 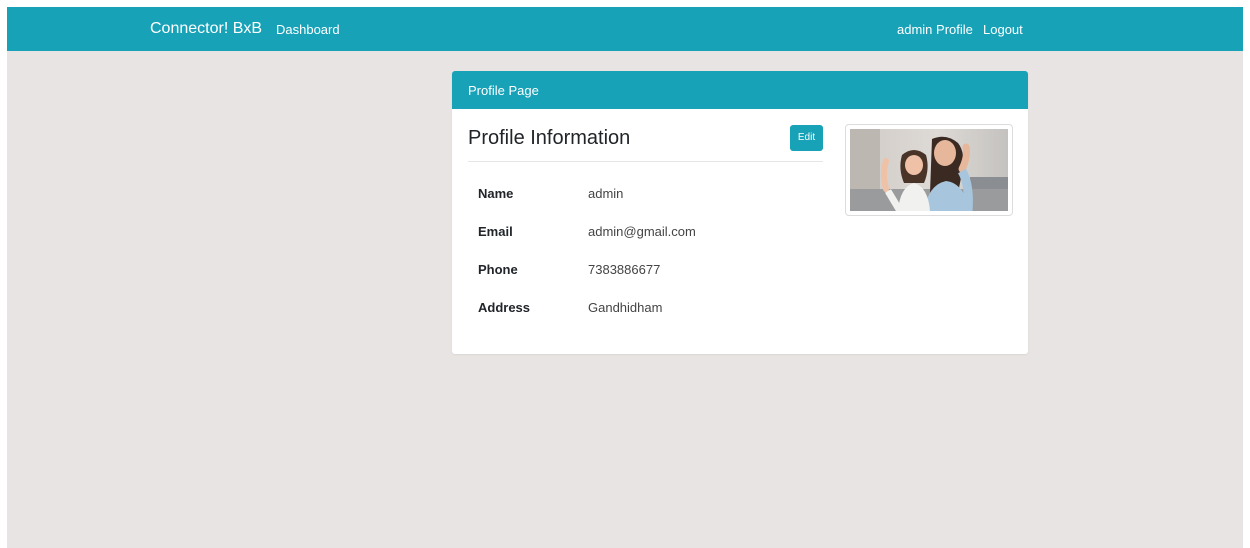 What do you see at coordinates (308, 29) in the screenshot?
I see `nav-dashboard-link: Dashboard` at bounding box center [308, 29].